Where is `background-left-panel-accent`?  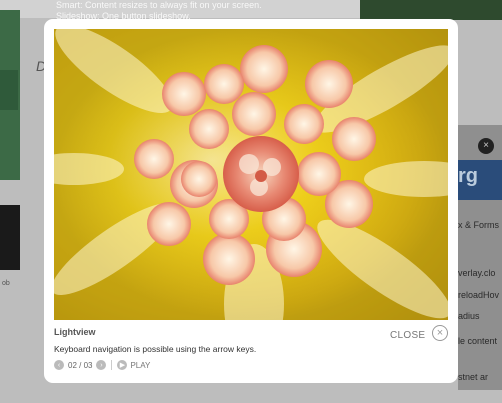
background-left-panel-accent is located at coordinates (9, 90).